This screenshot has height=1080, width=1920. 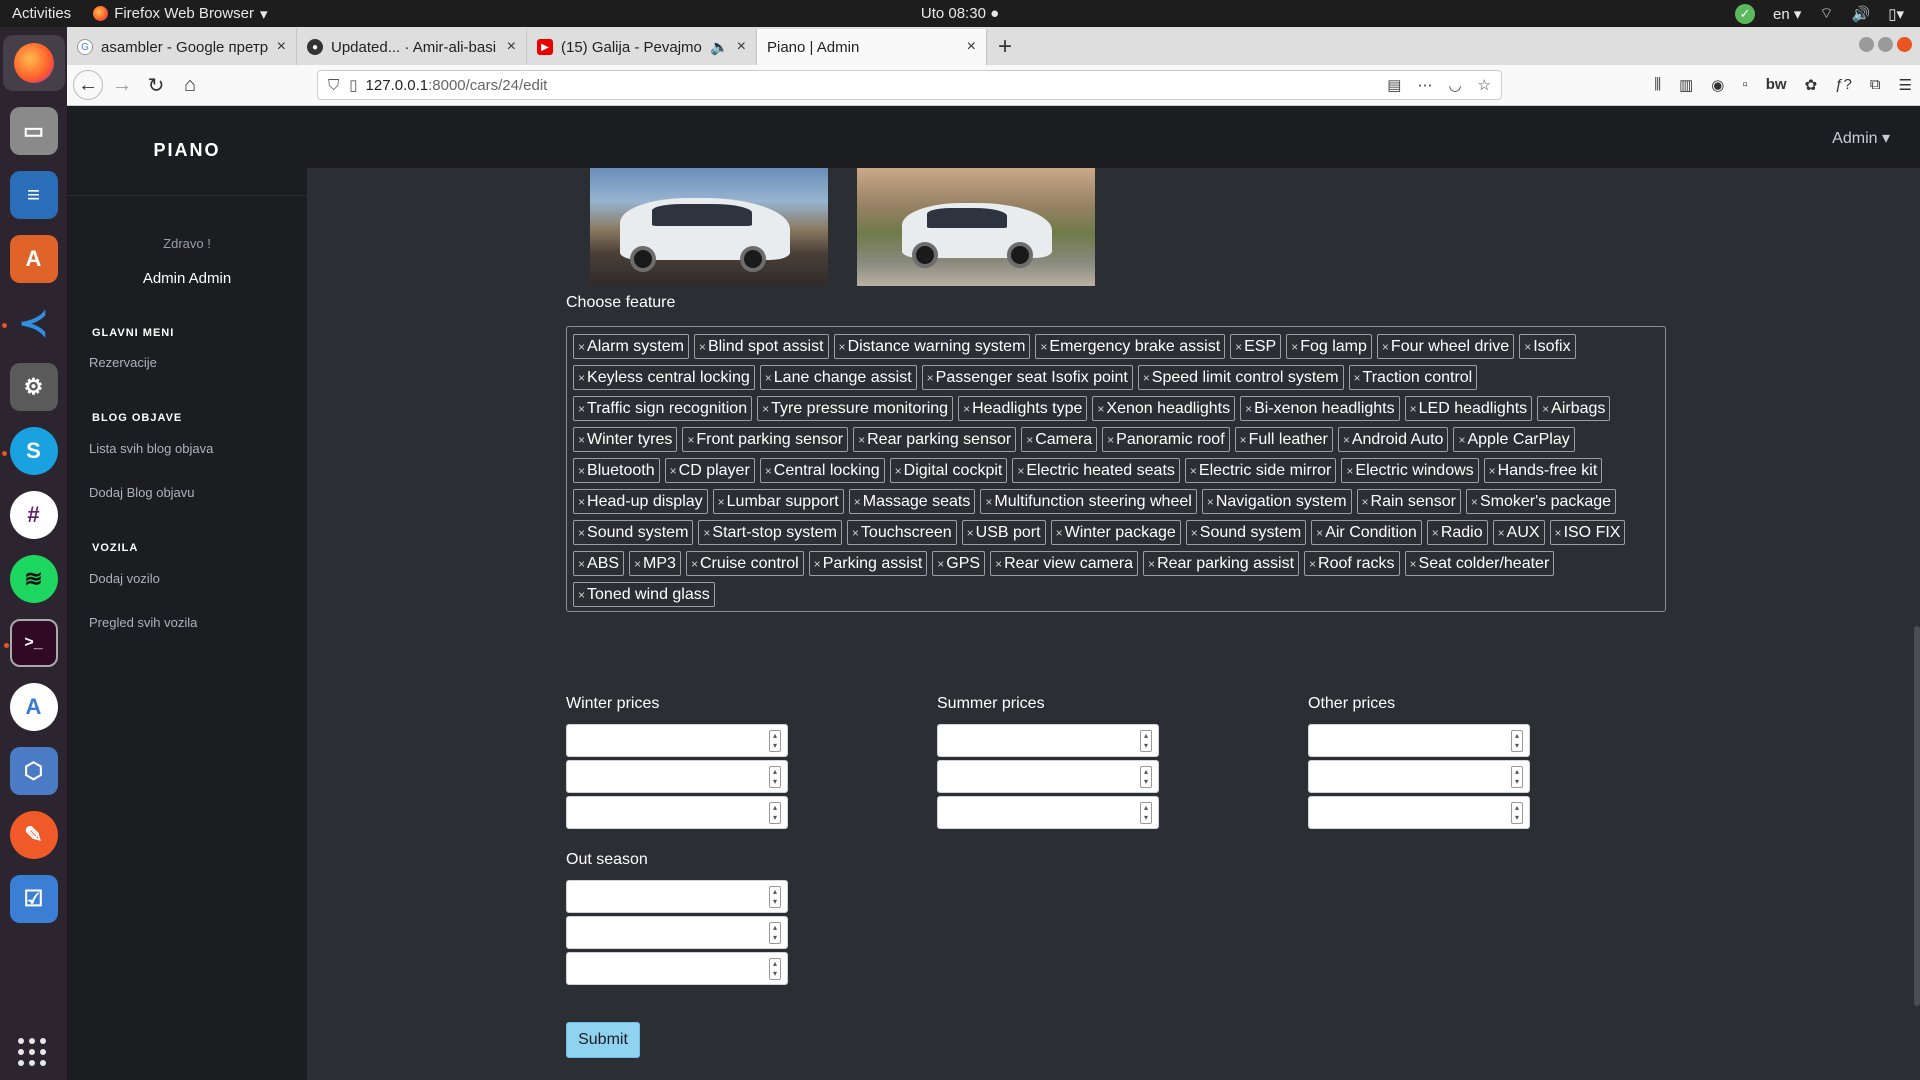 What do you see at coordinates (333, 85) in the screenshot?
I see `shield-icon: ⛉` at bounding box center [333, 85].